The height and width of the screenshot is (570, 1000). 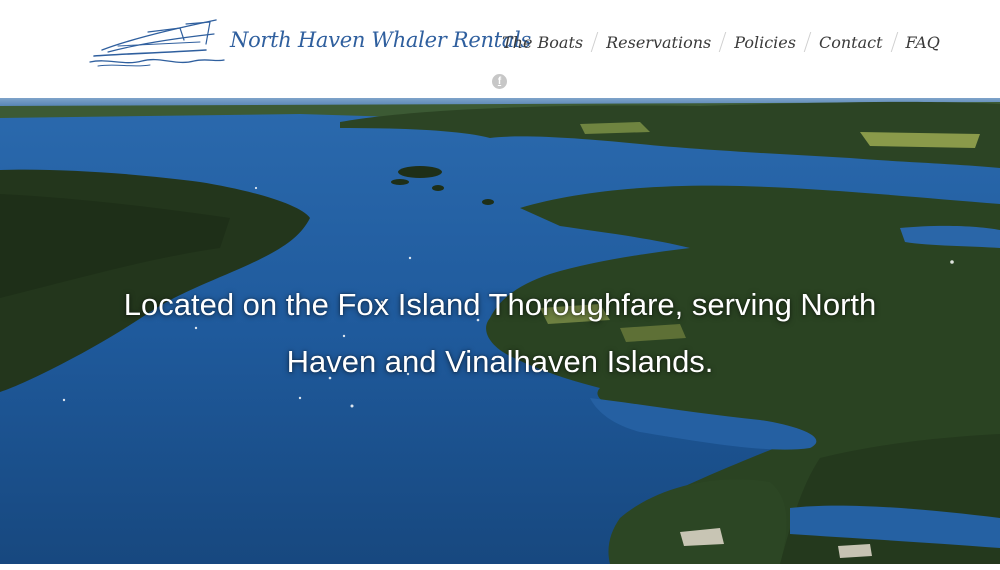 I want to click on nav-faq: FAQ, so click(x=923, y=42).